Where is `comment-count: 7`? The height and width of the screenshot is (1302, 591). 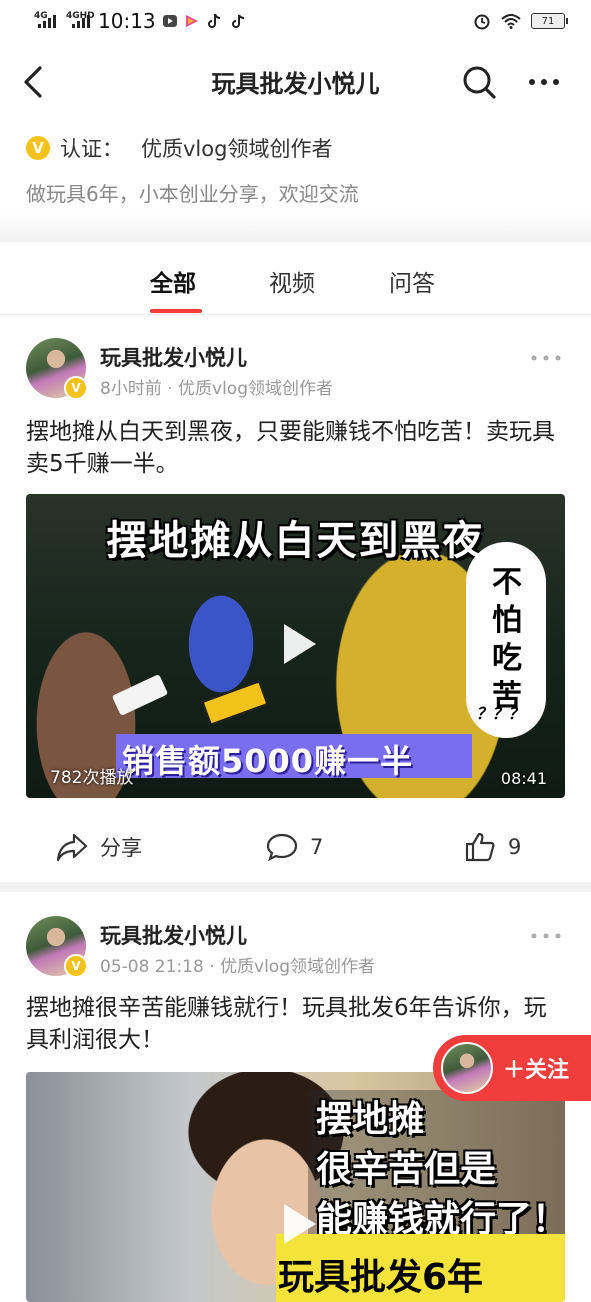
comment-count: 7 is located at coordinates (317, 847).